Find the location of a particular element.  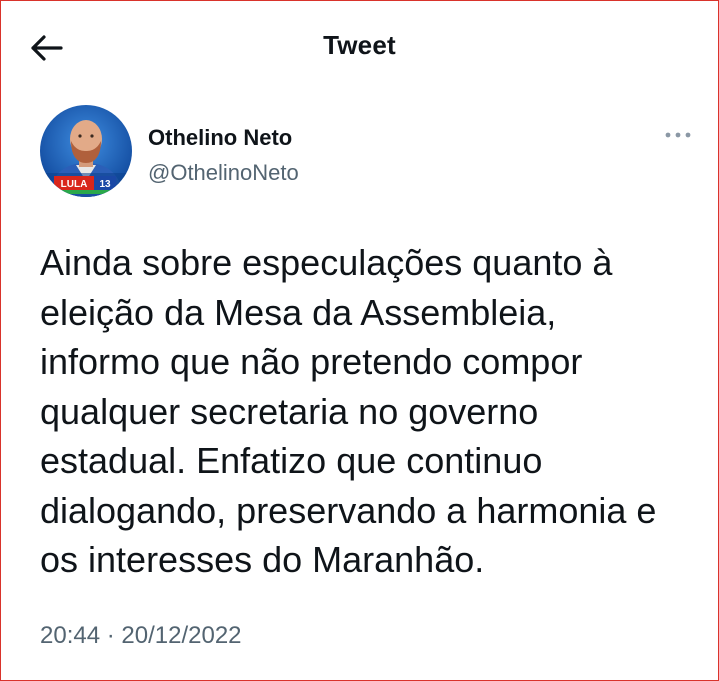

tweet-time: 20:44 is located at coordinates (70, 635).